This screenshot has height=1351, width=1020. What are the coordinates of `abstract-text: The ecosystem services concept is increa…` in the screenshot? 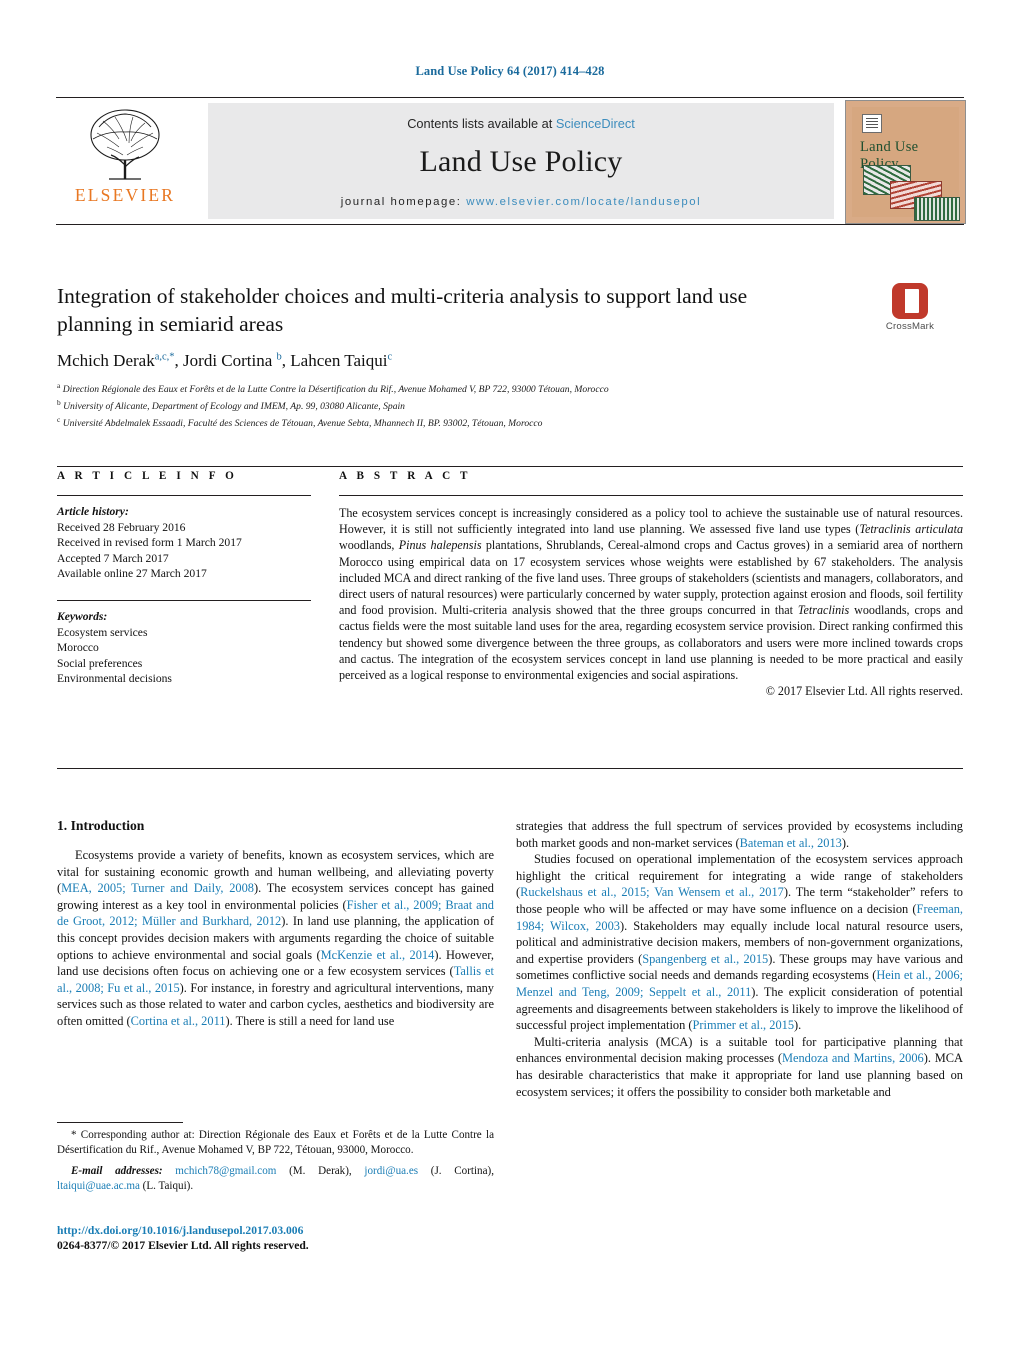 It's located at (651, 594).